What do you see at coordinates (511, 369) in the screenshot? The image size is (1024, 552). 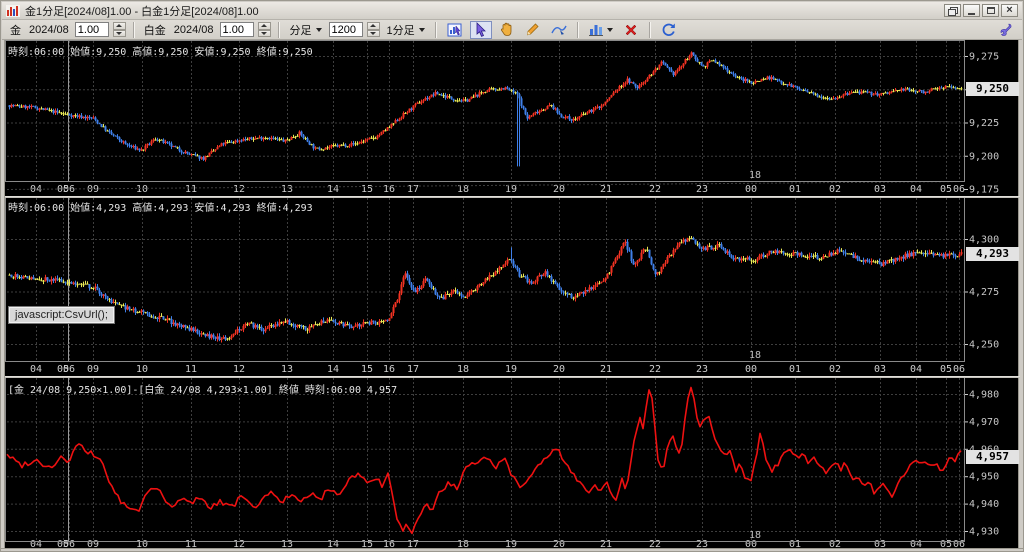 I see `svg-text: 19` at bounding box center [511, 369].